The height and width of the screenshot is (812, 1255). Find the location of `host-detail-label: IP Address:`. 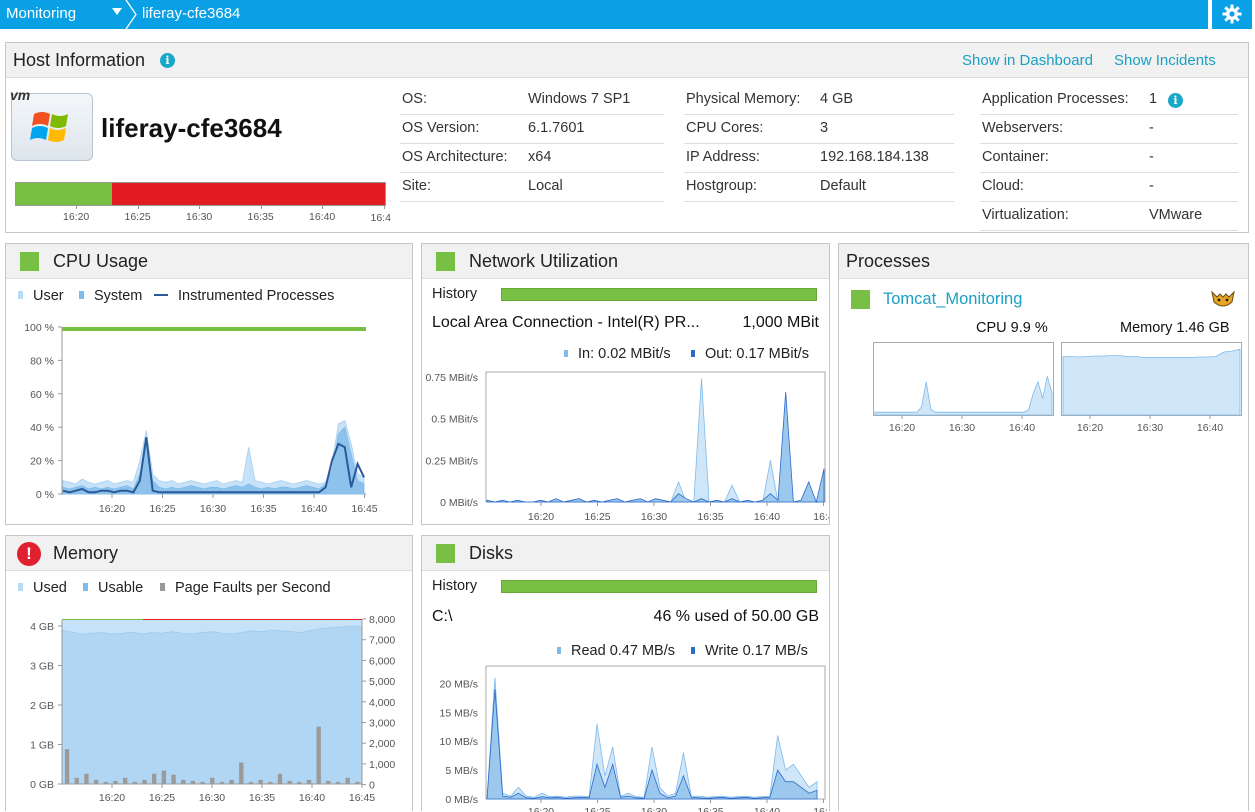

host-detail-label: IP Address: is located at coordinates (723, 157).